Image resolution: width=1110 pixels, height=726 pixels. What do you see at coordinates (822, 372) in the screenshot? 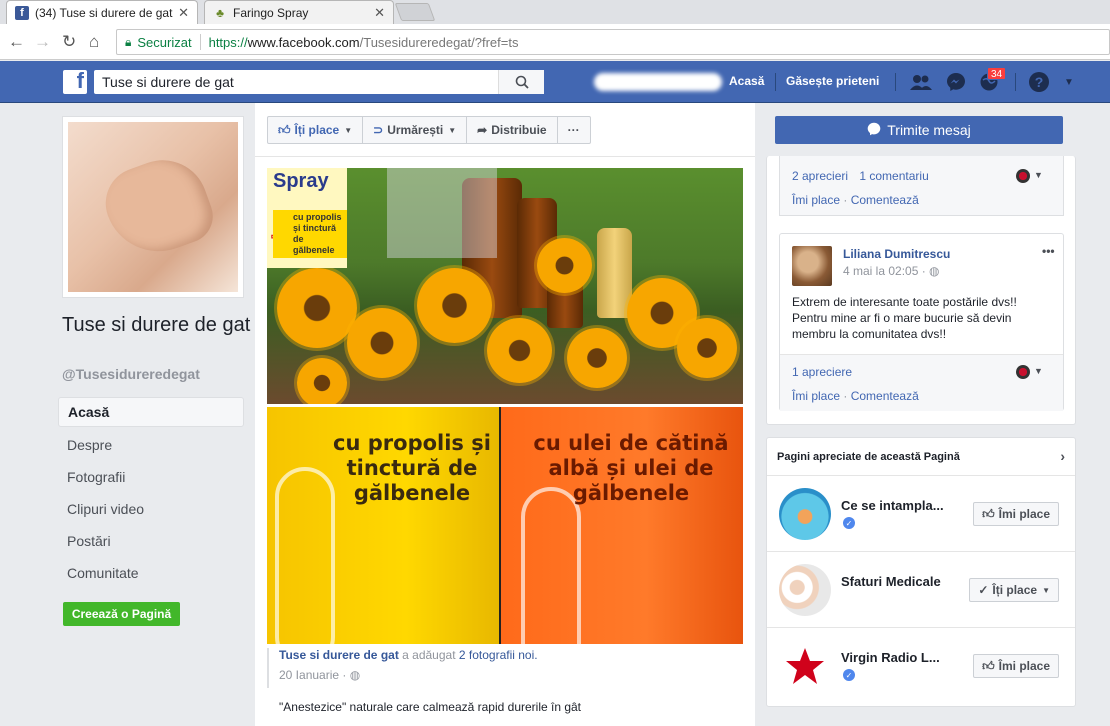
I see `comment-likes-link: 1 apreciere` at bounding box center [822, 372].